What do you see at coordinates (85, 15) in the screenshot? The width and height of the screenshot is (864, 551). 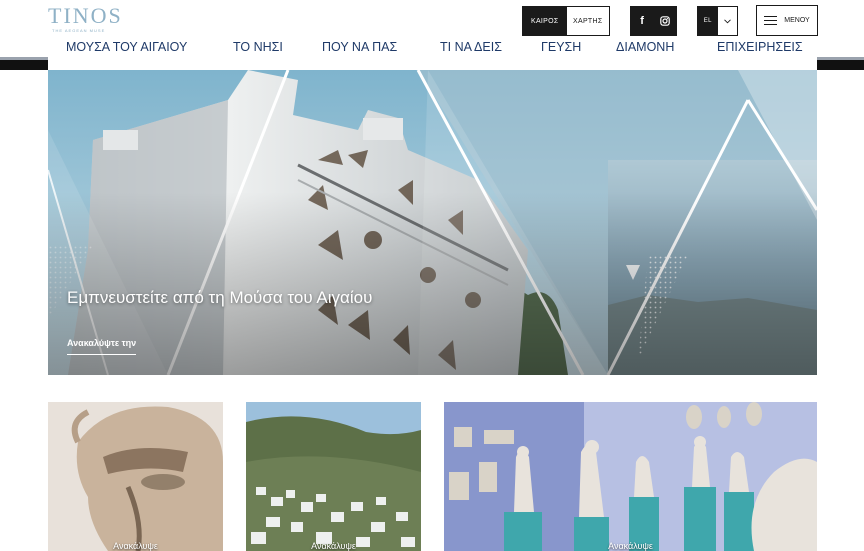 I see `logo-text: TINOS` at bounding box center [85, 15].